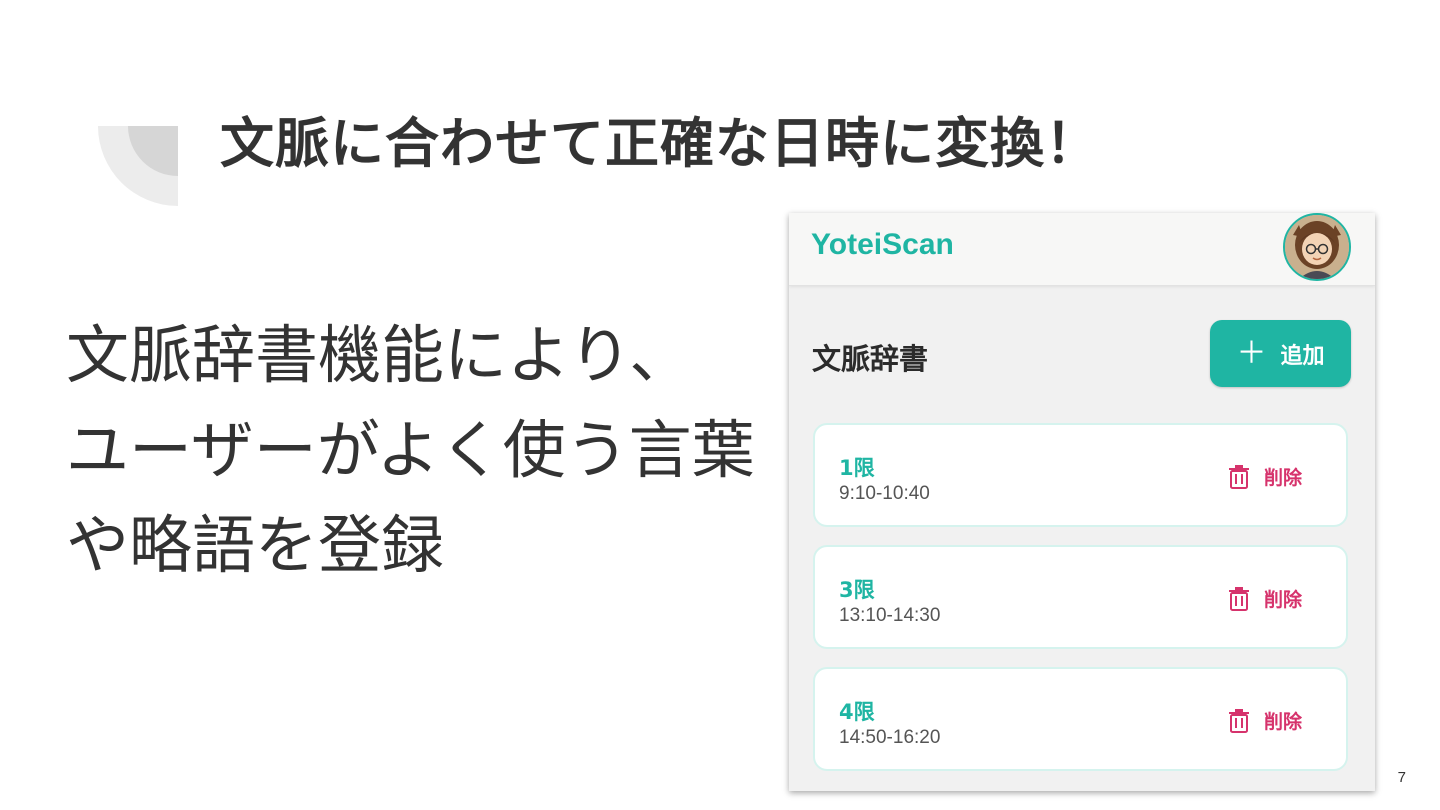  I want to click on slide-title: 文脈に合わせて正確な日時に変換！, so click(660, 143).